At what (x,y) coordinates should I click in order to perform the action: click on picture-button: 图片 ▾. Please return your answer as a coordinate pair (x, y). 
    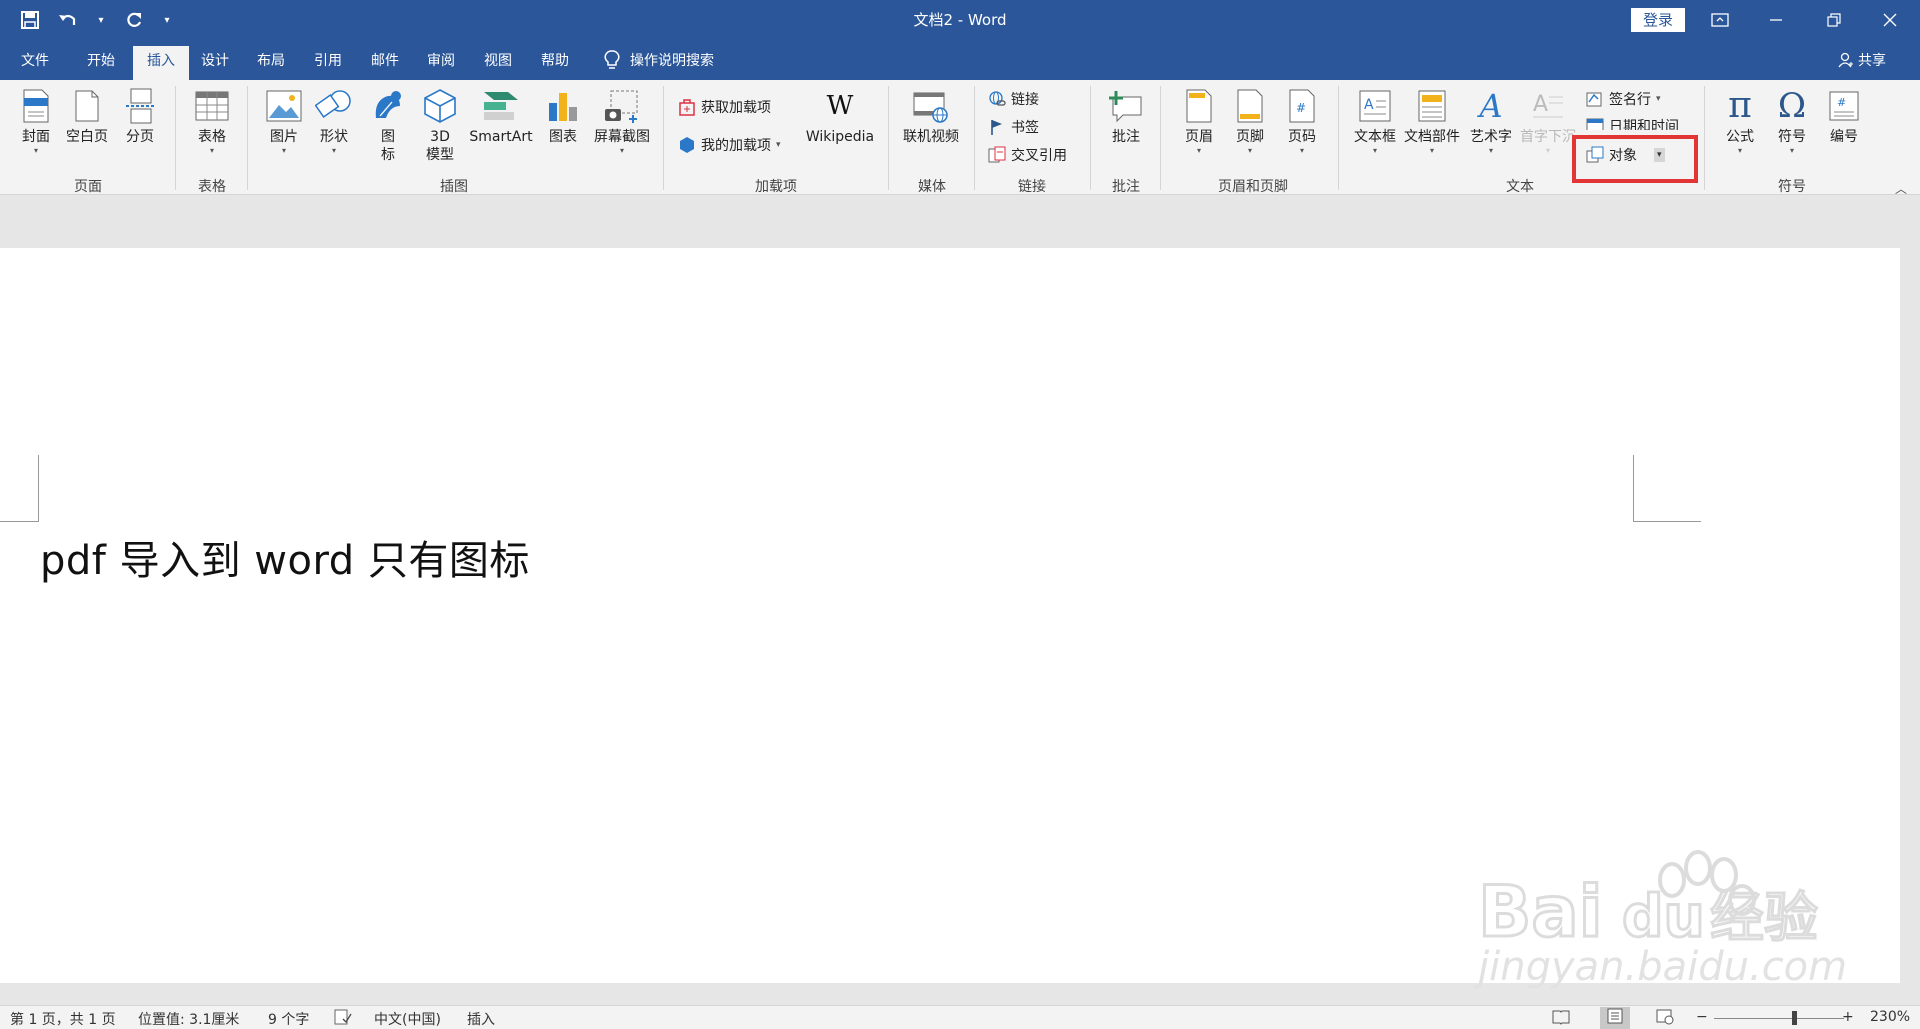
    Looking at the image, I should click on (284, 121).